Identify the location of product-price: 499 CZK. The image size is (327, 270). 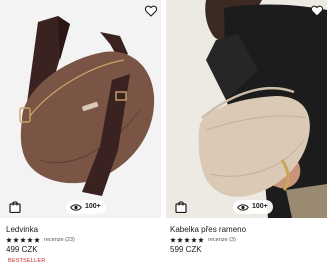
(22, 249).